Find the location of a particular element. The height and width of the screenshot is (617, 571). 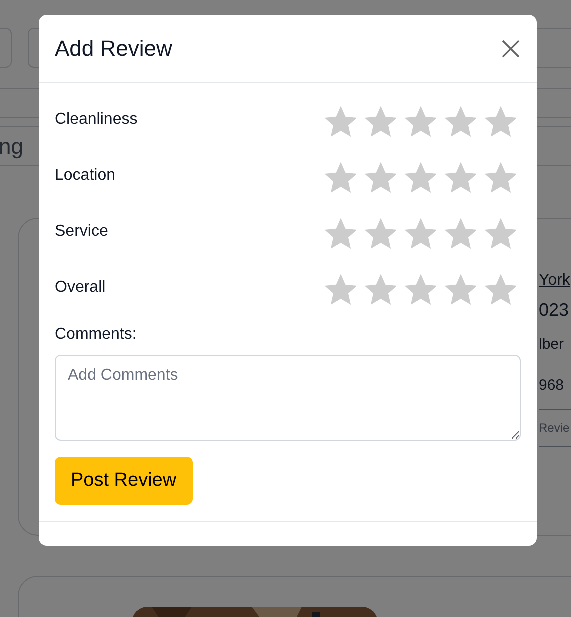

rating-label: Cleanliness is located at coordinates (96, 120).